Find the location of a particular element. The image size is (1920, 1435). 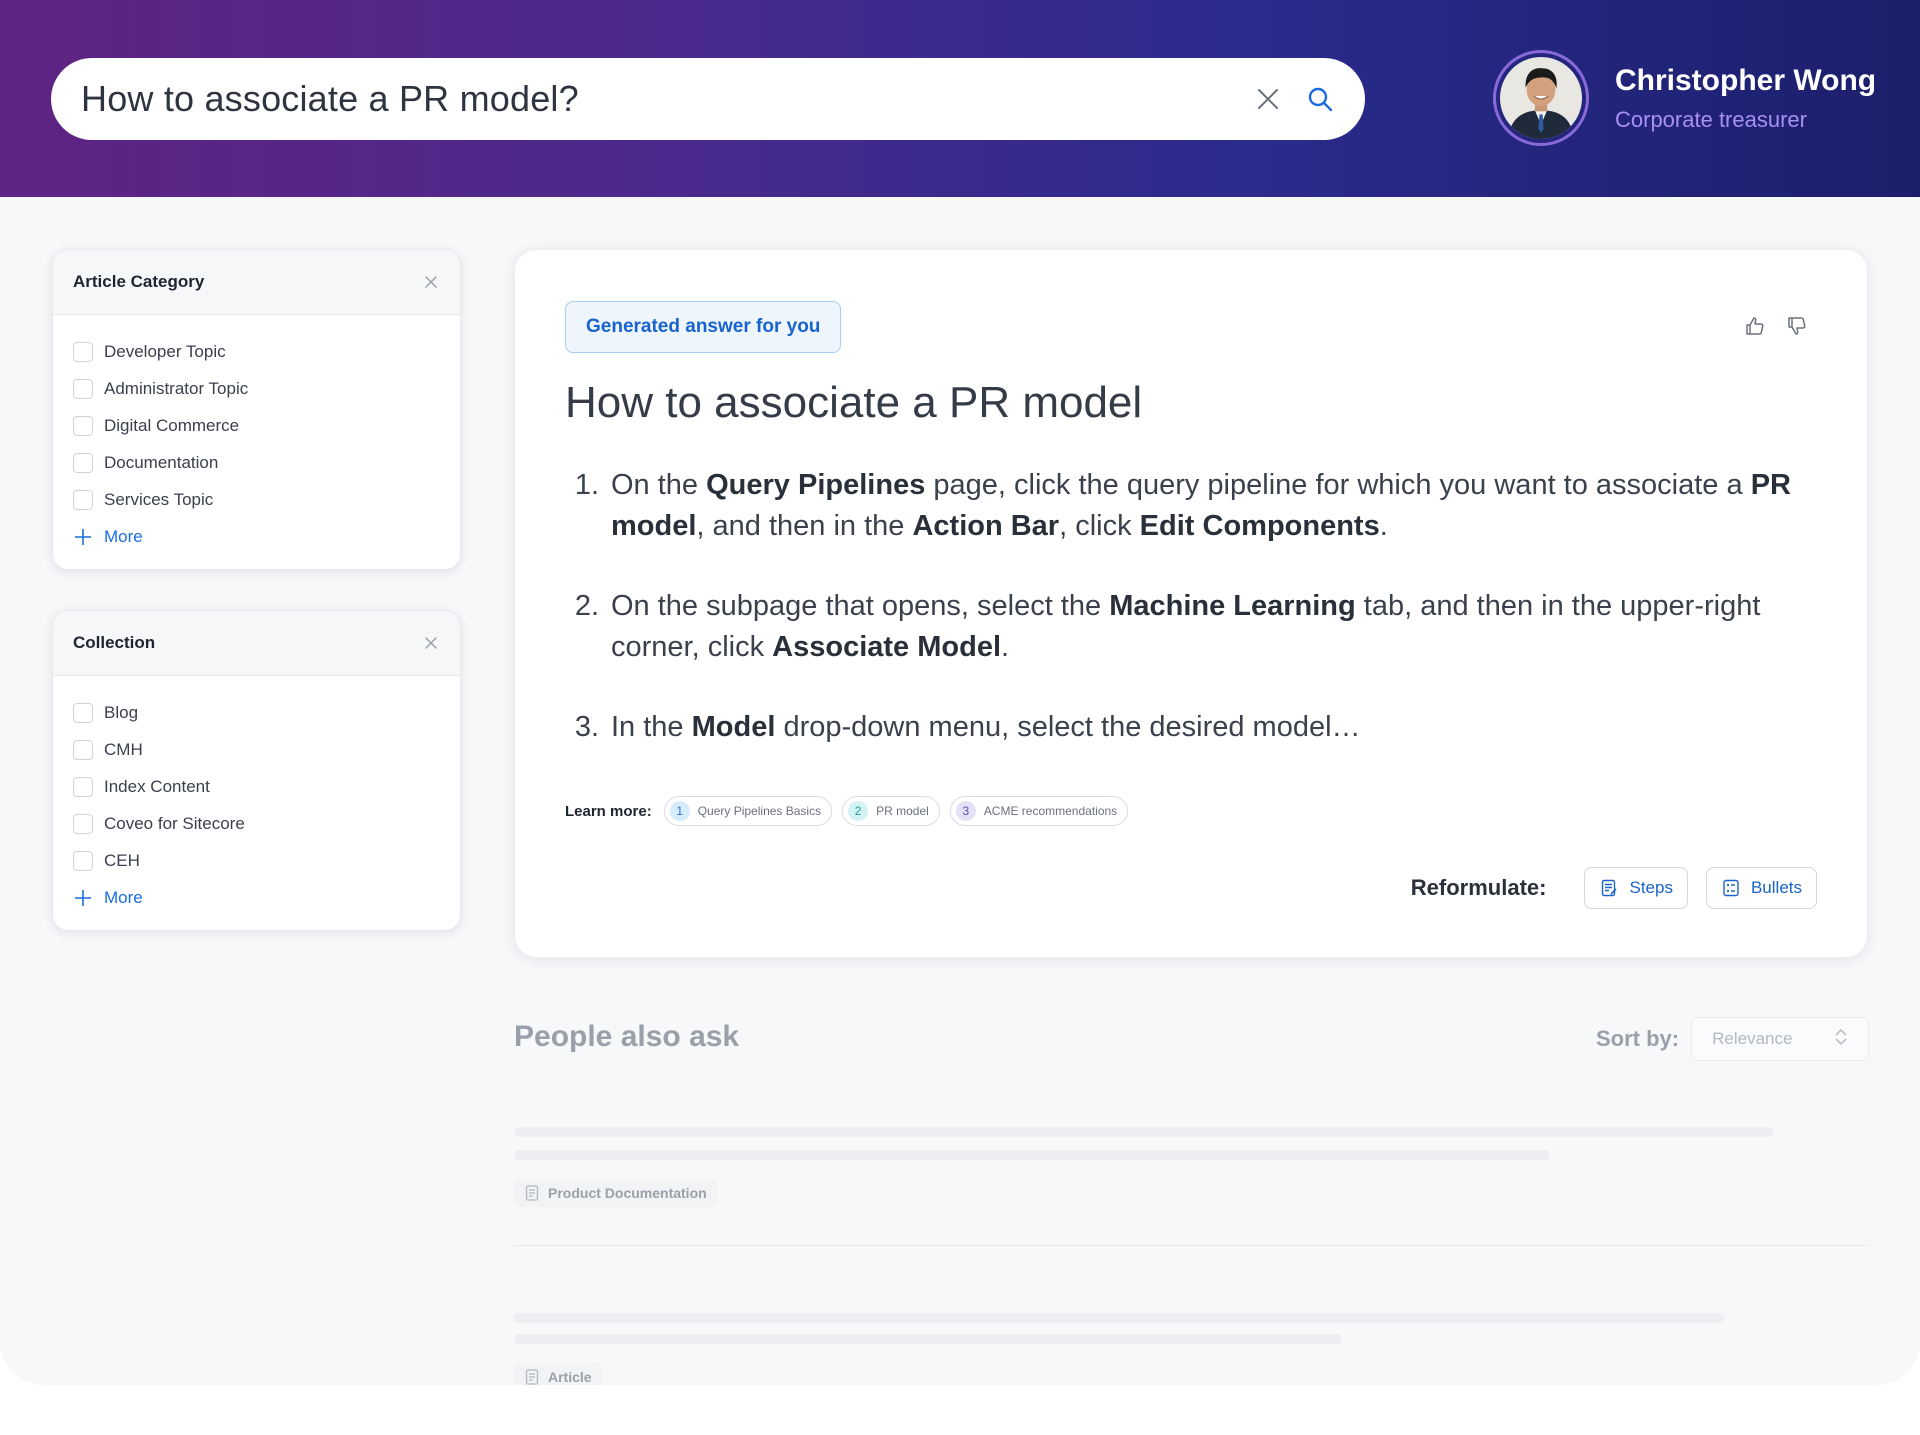

thumbs-up-icon is located at coordinates (1755, 326).